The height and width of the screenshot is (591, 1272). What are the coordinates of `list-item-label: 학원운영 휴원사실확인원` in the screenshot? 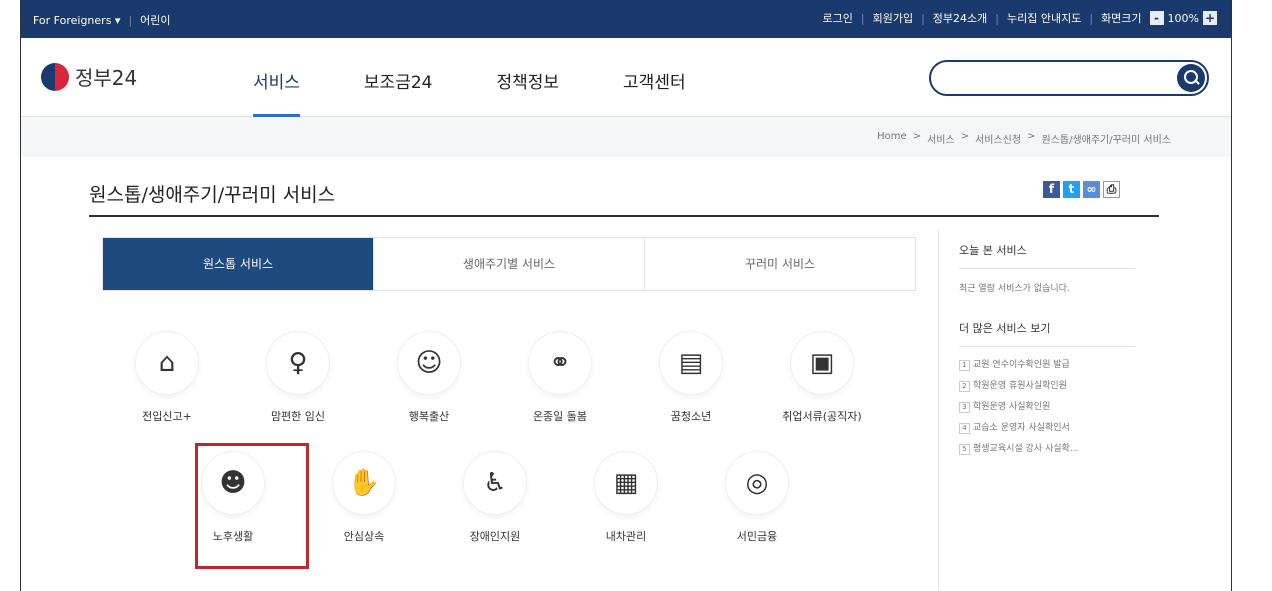 It's located at (1020, 386).